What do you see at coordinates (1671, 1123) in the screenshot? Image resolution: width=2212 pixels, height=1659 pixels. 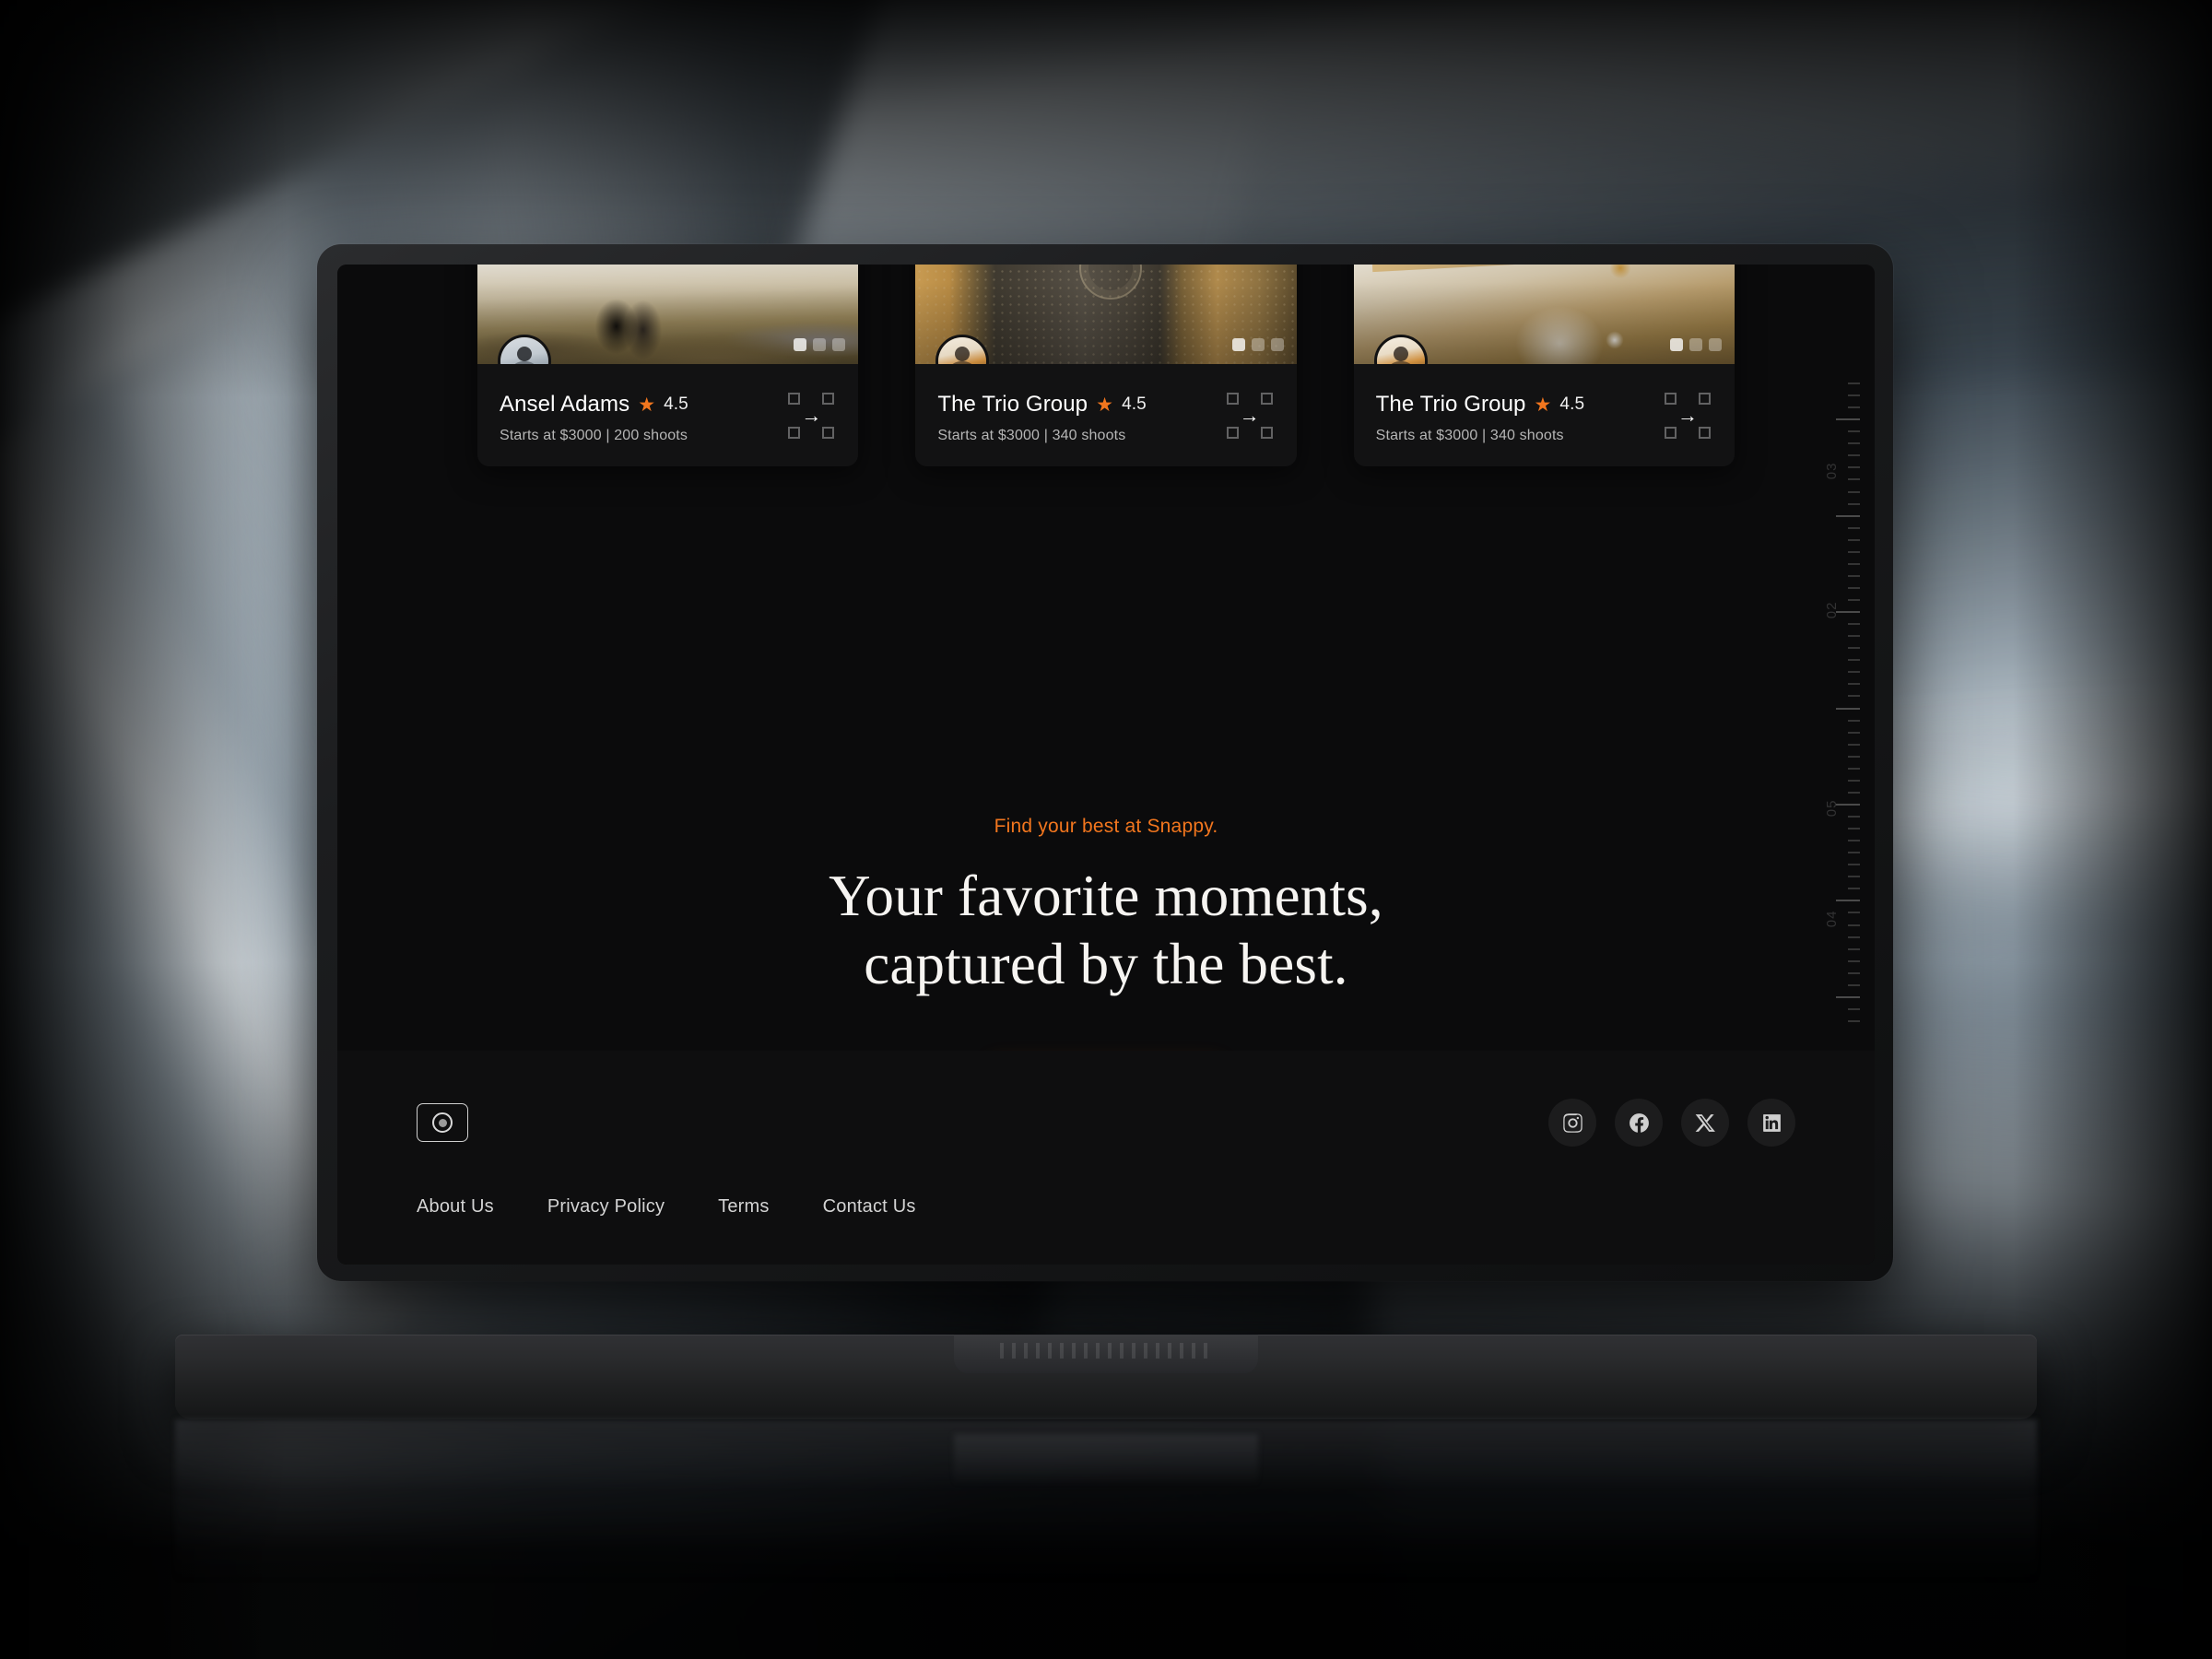 I see `social-links` at bounding box center [1671, 1123].